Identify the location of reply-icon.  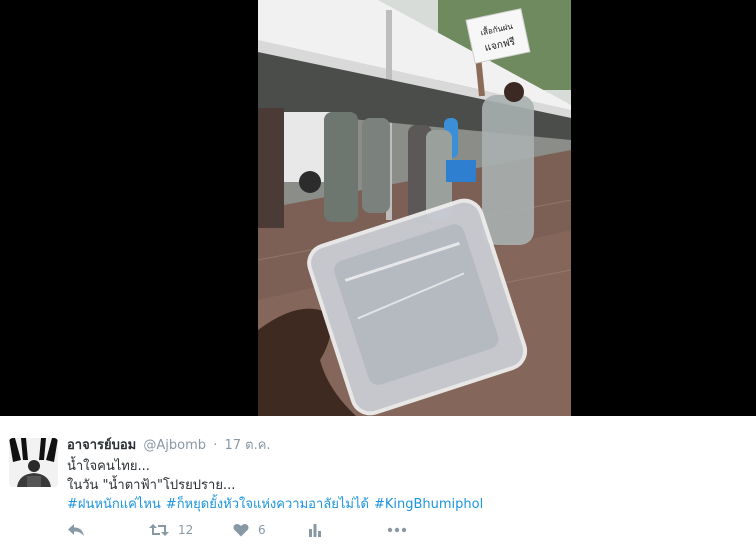
(76, 530).